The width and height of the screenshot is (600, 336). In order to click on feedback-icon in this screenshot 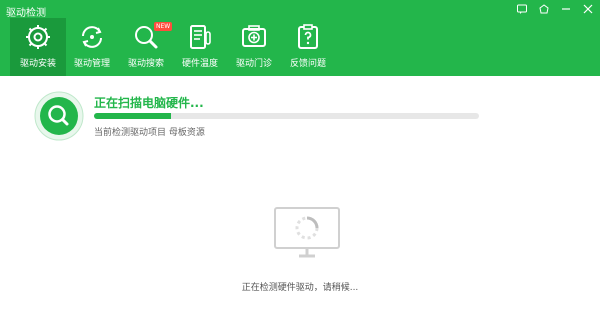, I will do `click(522, 9)`.